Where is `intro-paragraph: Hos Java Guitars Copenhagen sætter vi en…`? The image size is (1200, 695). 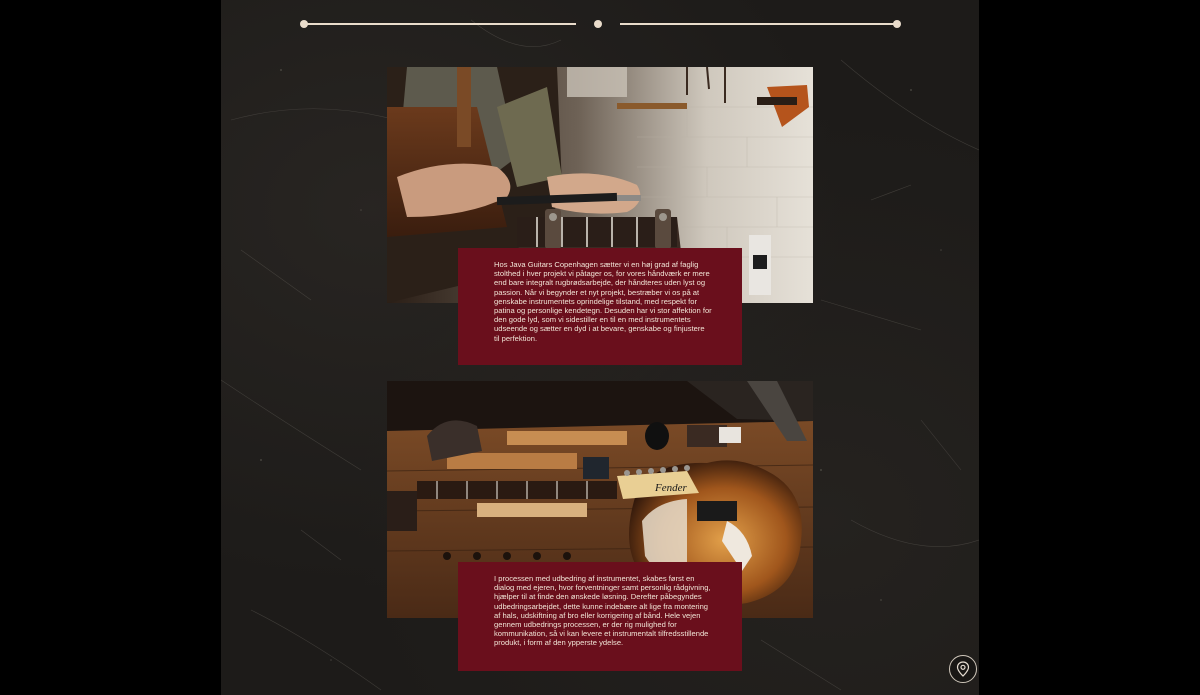 intro-paragraph: Hos Java Guitars Copenhagen sætter vi en… is located at coordinates (603, 301).